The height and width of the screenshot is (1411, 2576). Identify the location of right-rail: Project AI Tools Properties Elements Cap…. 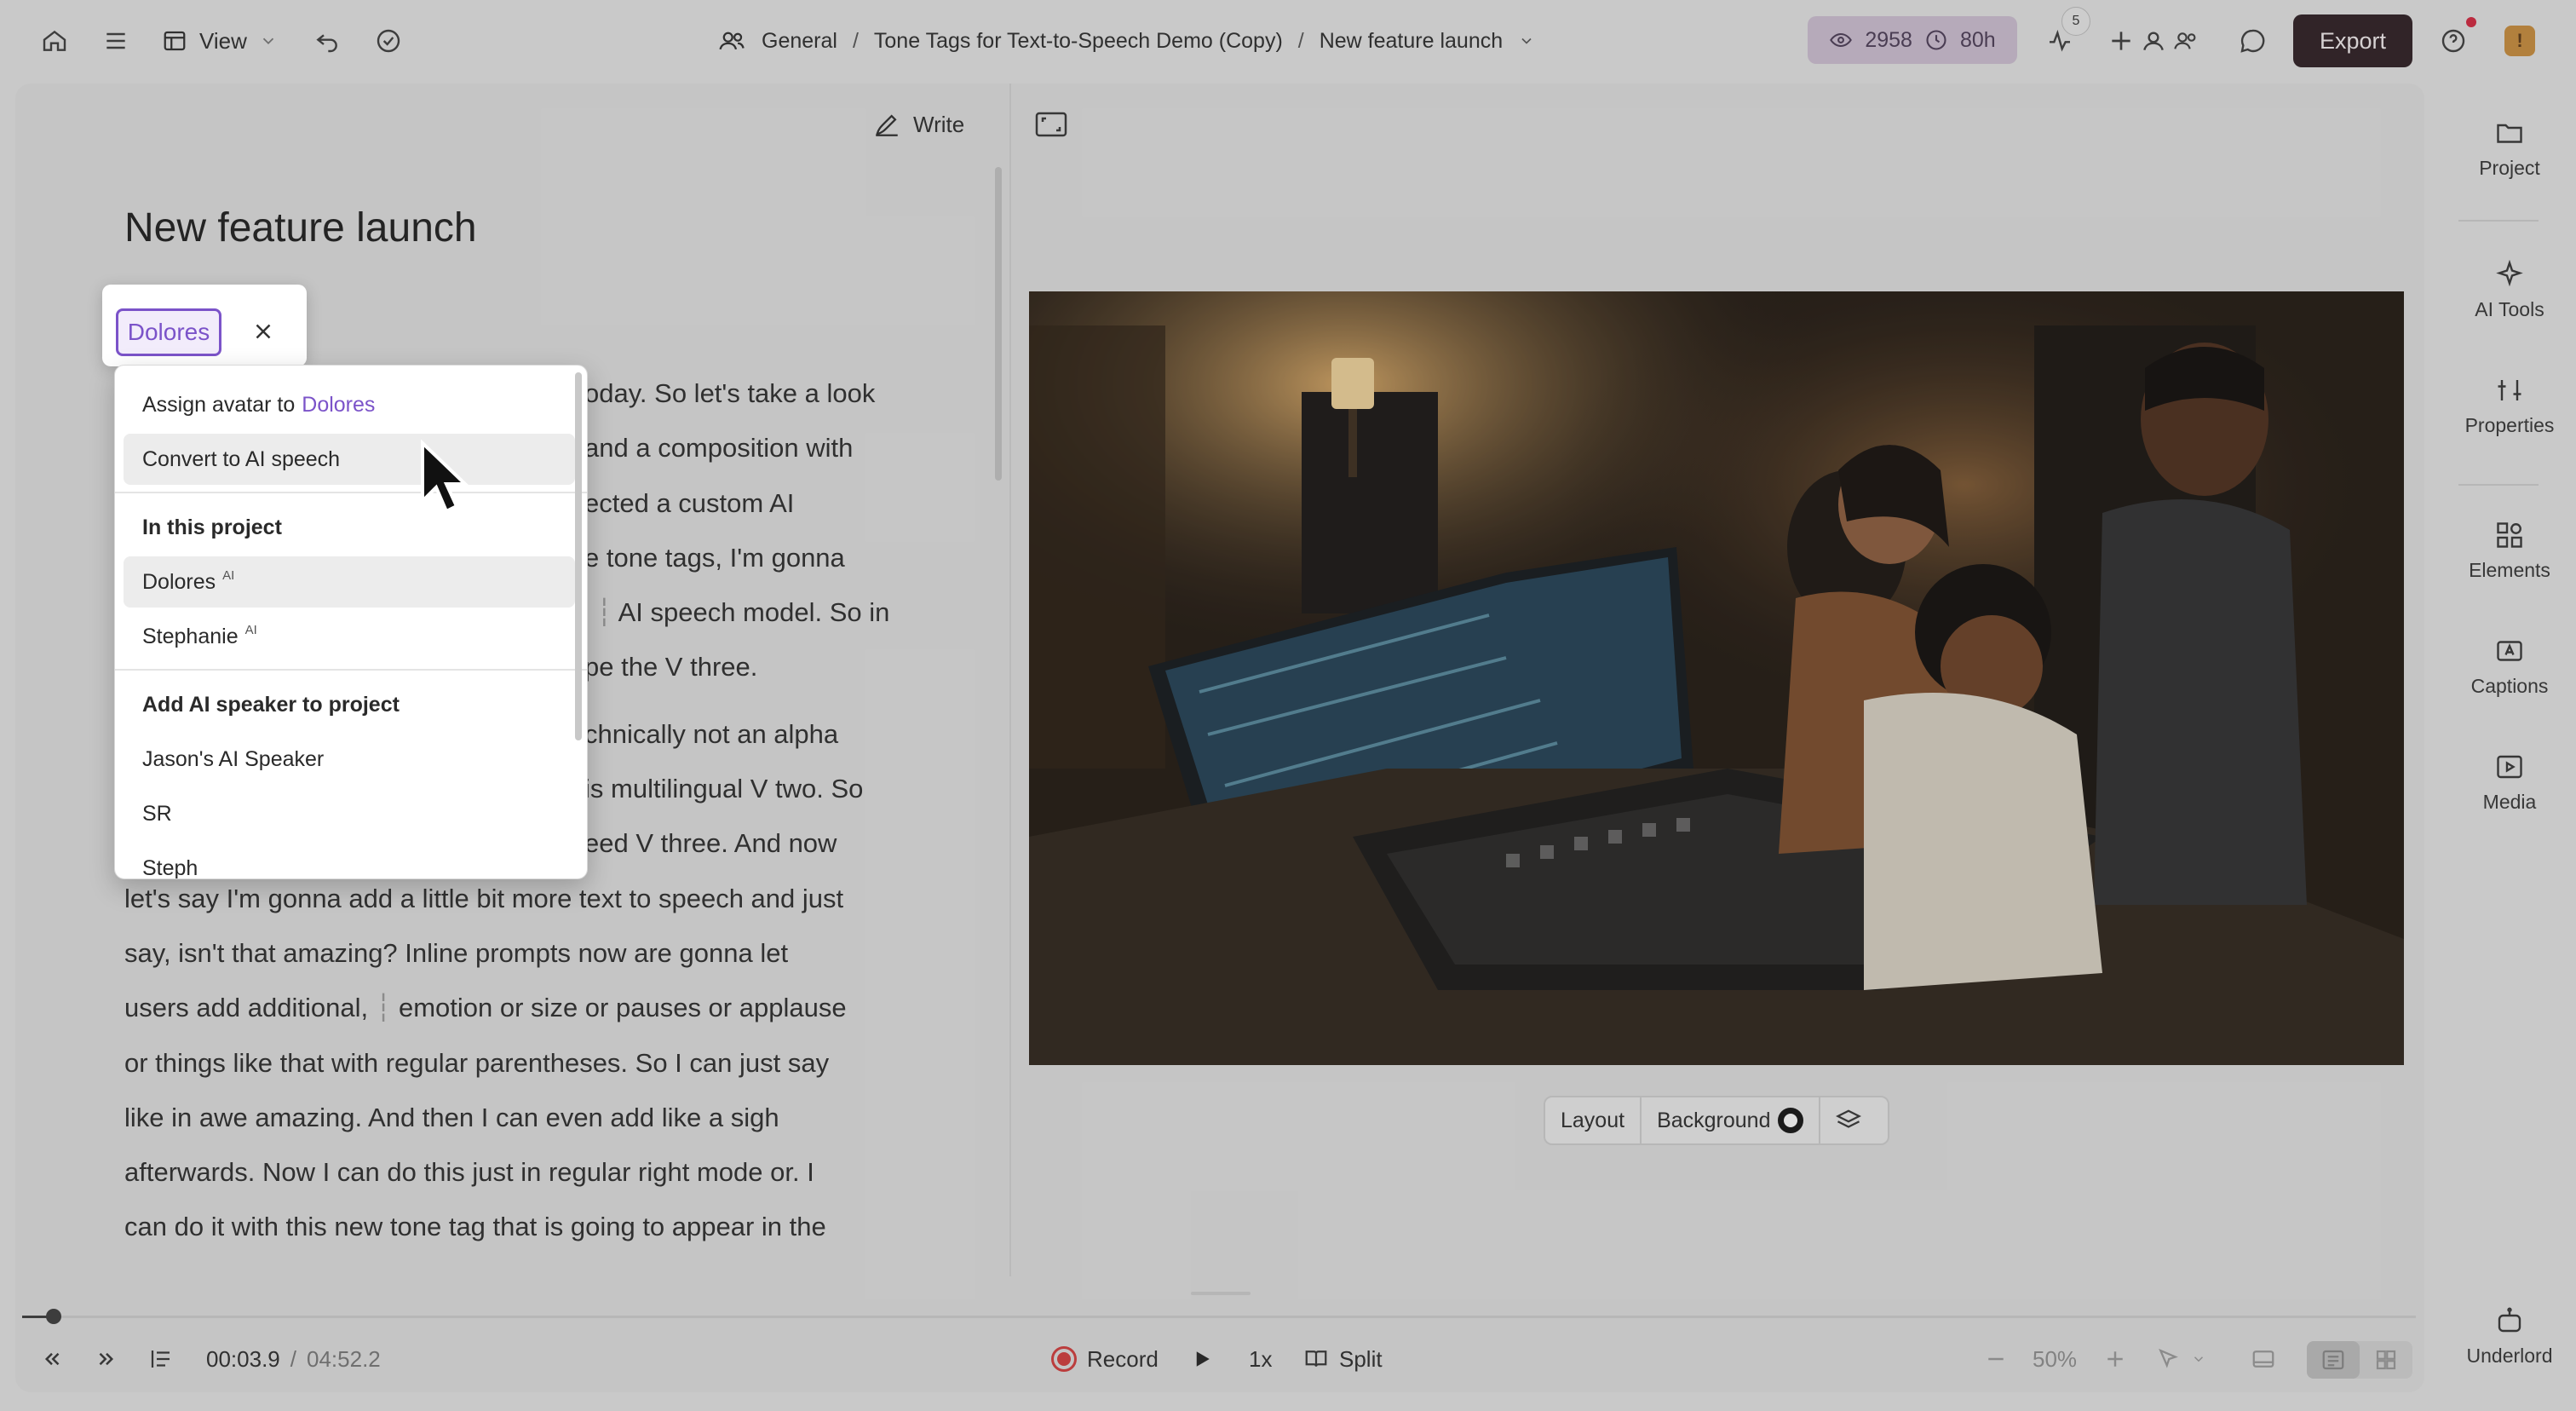
(2510, 738).